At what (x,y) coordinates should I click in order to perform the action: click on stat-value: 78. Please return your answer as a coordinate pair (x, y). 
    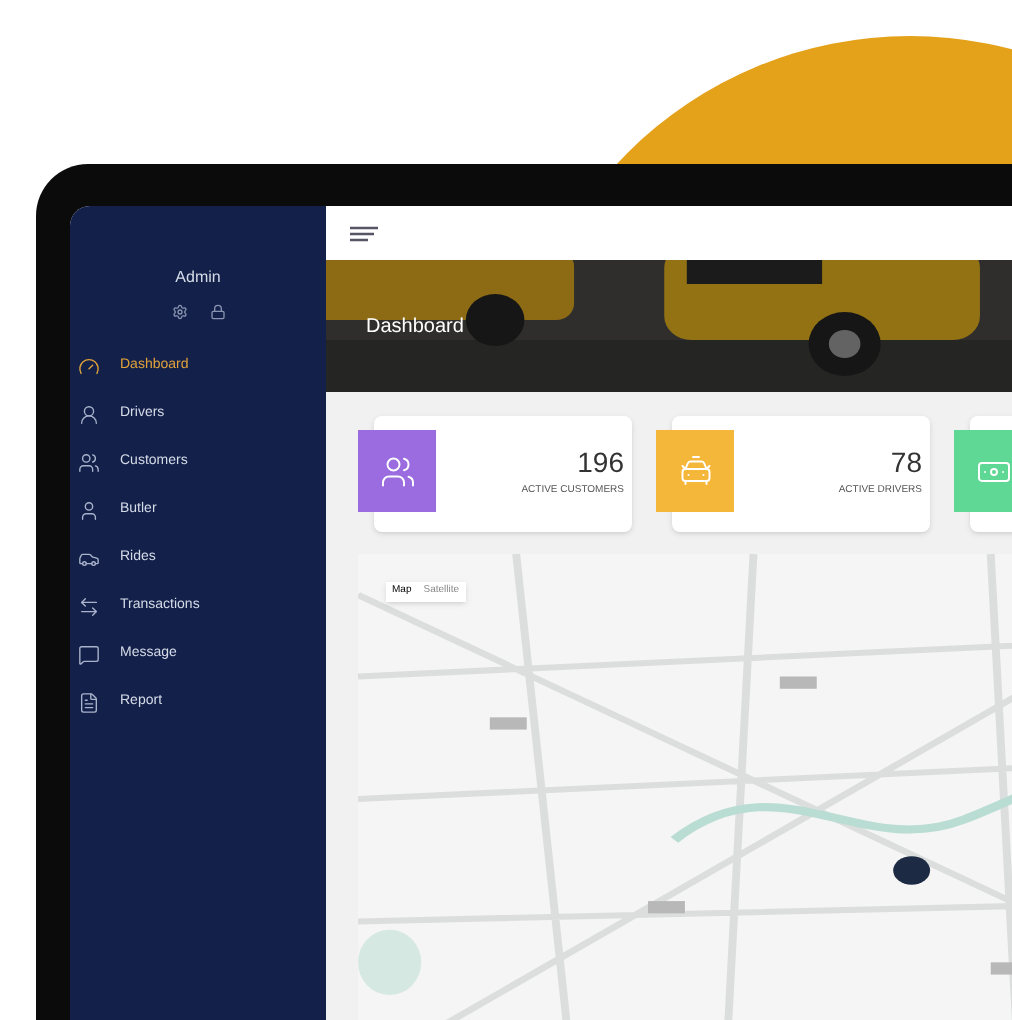
    Looking at the image, I should click on (906, 463).